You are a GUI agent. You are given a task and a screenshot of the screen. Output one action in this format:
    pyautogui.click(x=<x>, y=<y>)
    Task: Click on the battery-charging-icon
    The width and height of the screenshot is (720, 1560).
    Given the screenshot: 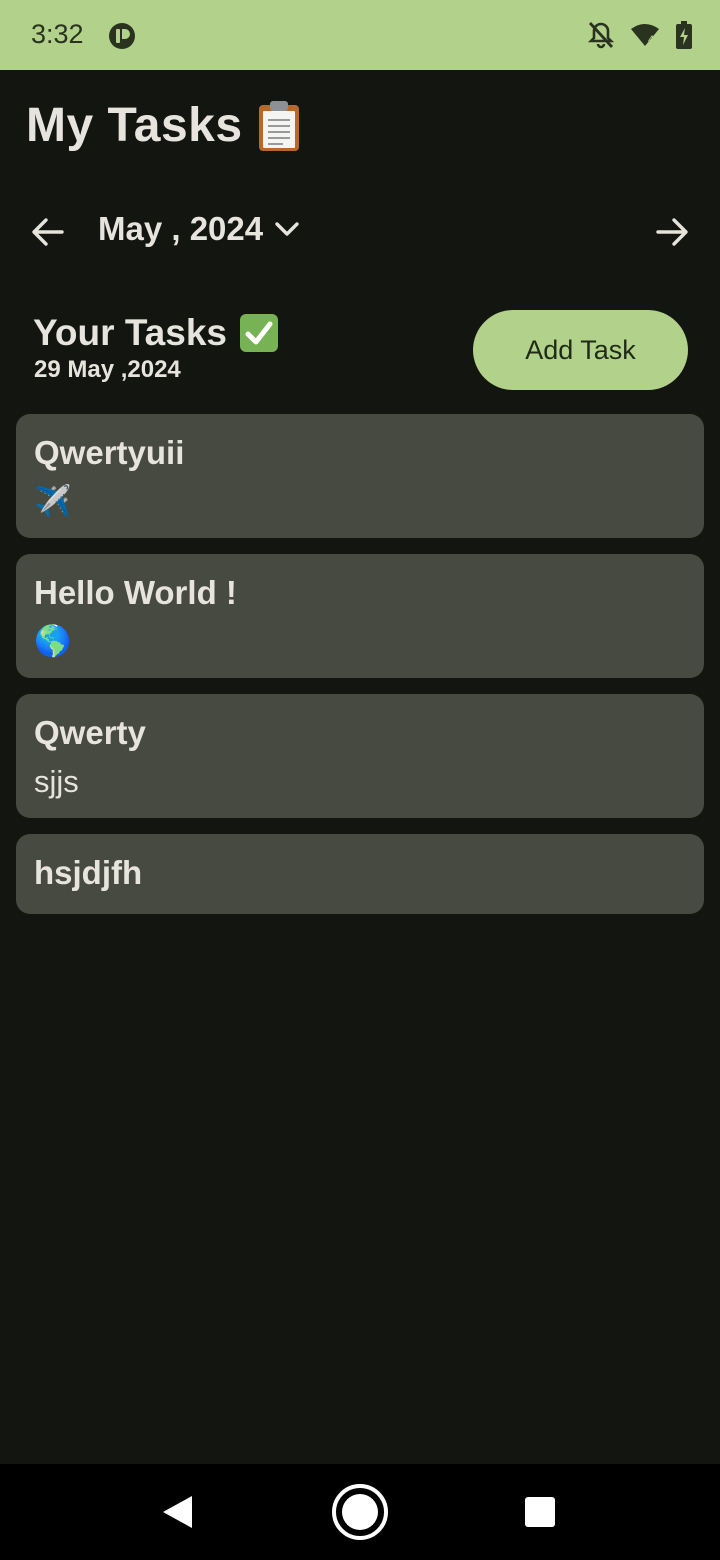 What is the action you would take?
    pyautogui.click(x=684, y=35)
    